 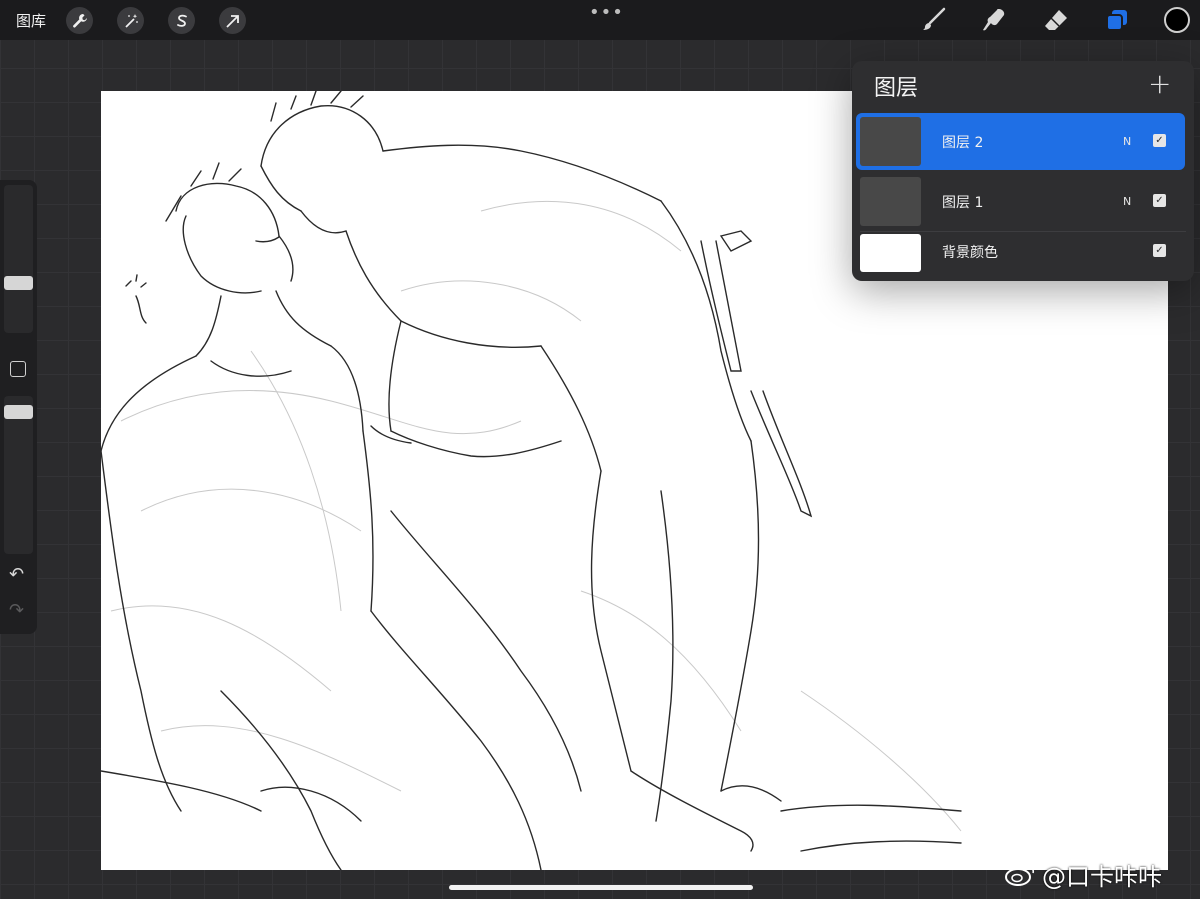 I want to click on watermark-text: @口卡咔咔, so click(x=1102, y=877).